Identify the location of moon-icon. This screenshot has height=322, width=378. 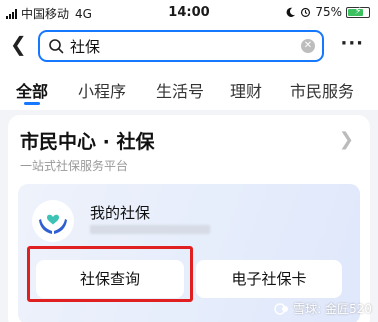
(291, 12).